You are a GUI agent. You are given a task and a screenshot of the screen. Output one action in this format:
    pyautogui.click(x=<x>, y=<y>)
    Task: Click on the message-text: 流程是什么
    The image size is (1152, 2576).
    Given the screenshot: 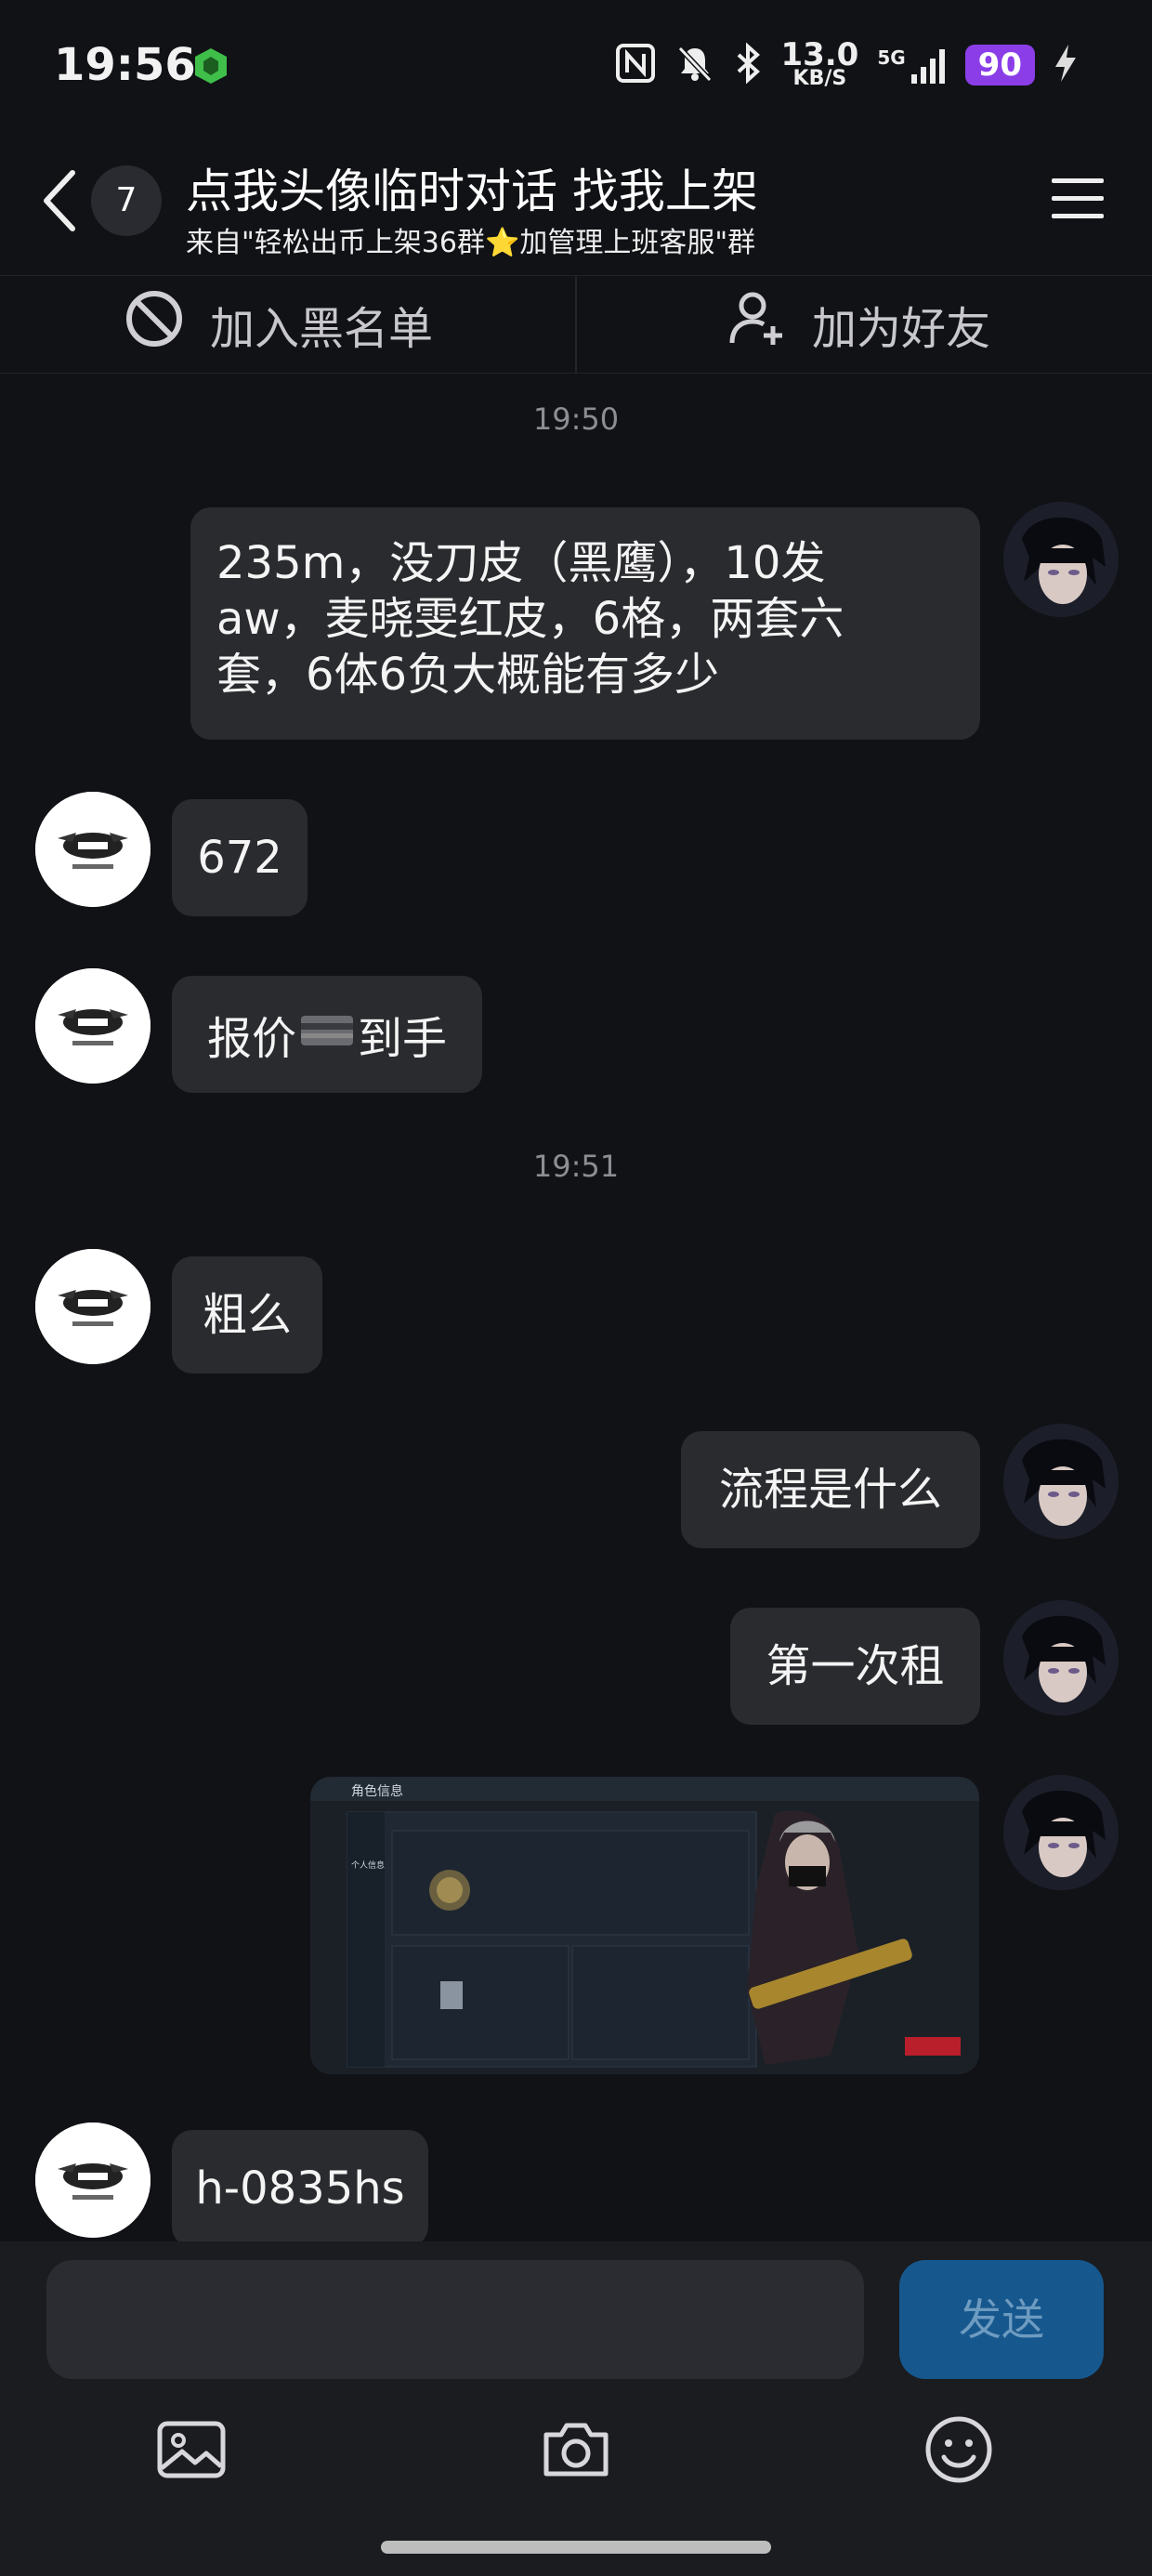 What is the action you would take?
    pyautogui.click(x=830, y=1490)
    